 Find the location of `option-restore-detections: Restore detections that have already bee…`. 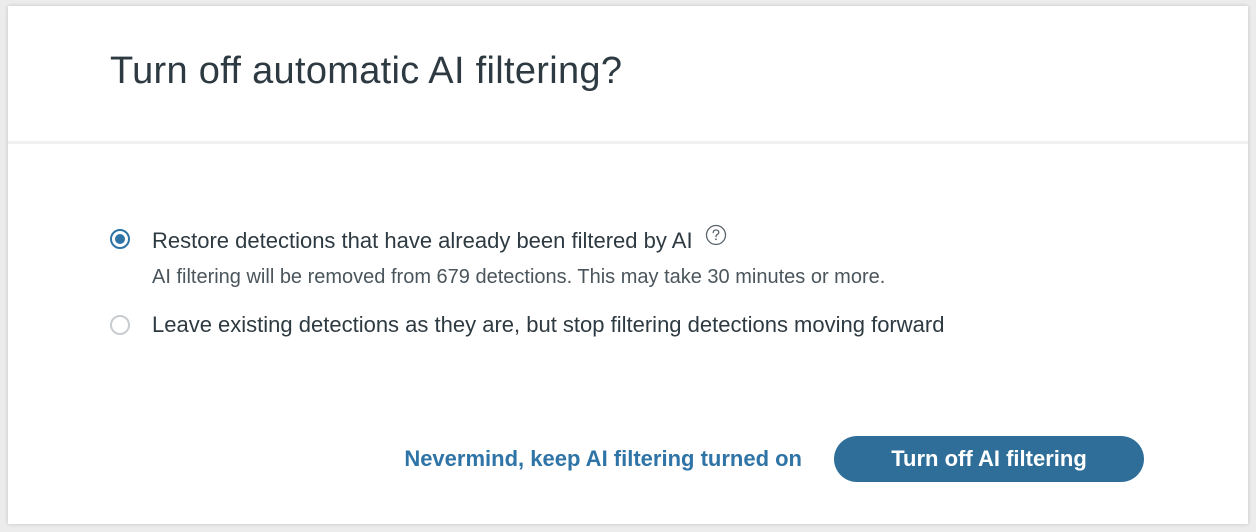

option-restore-detections: Restore detections that have already bee… is located at coordinates (527, 258).